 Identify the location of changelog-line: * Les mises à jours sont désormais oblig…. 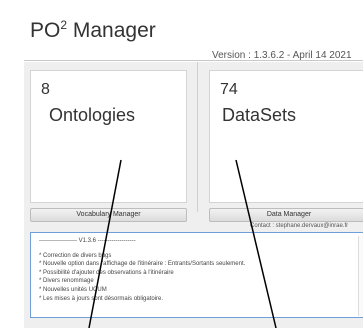
(101, 298).